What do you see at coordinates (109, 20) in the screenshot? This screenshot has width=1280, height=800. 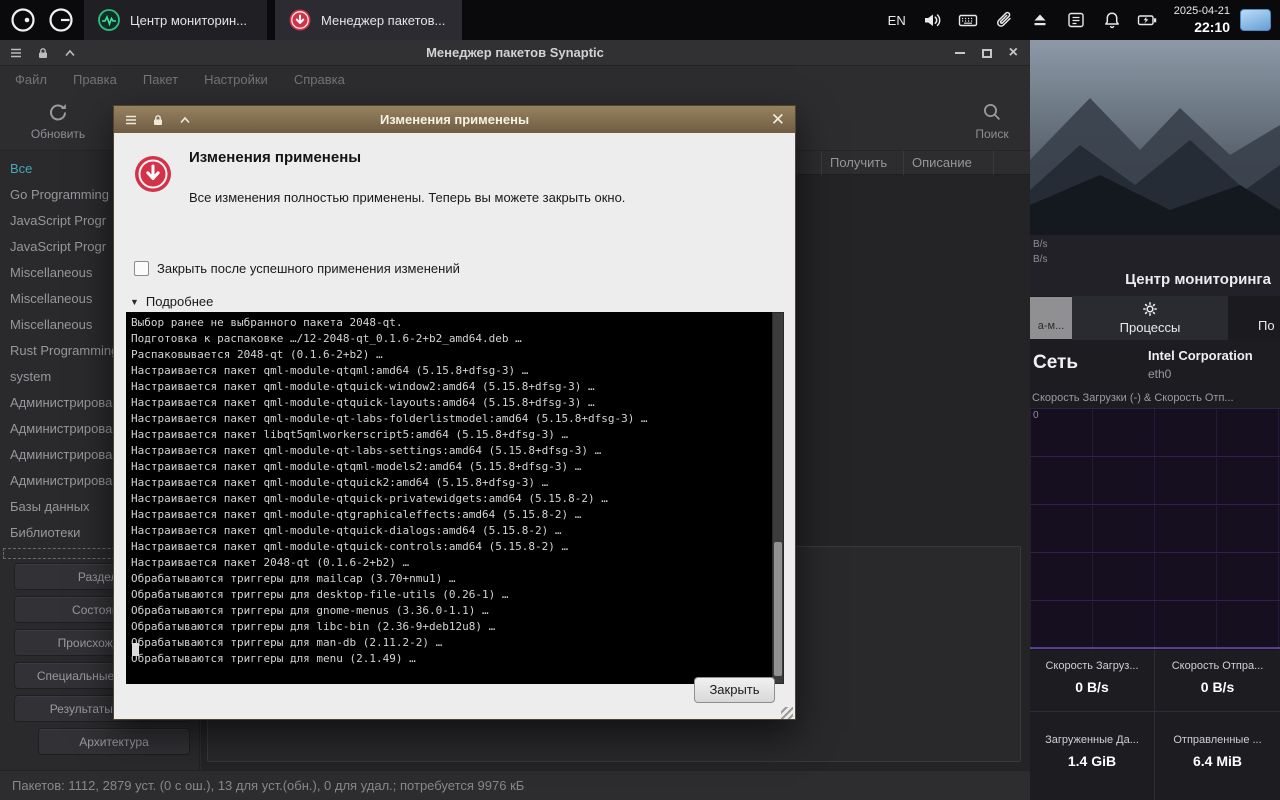 I see `monitor-icon` at bounding box center [109, 20].